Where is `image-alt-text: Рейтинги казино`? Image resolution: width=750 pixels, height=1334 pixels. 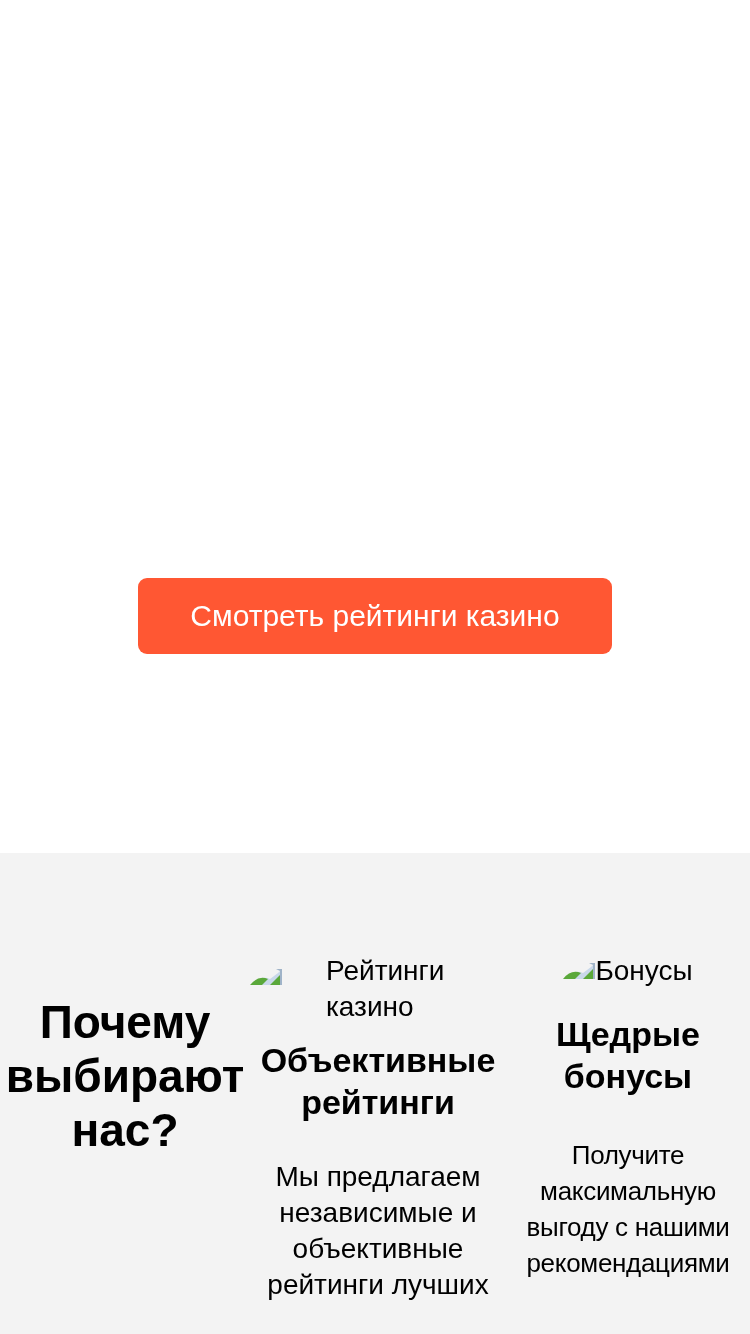
image-alt-text: Рейтинги казино is located at coordinates (386, 989).